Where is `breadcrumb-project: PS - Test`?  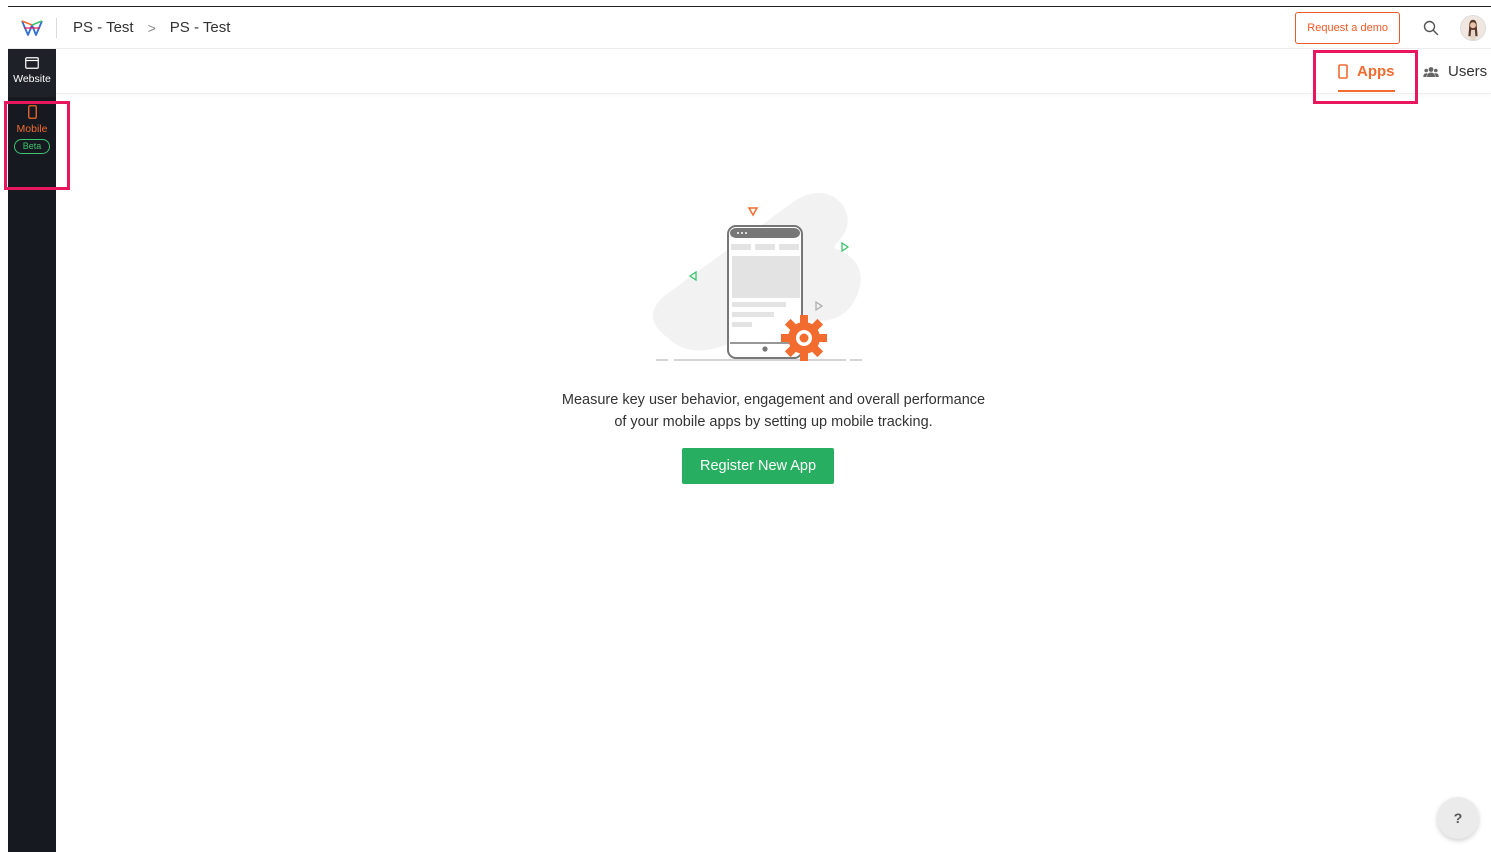
breadcrumb-project: PS - Test is located at coordinates (103, 27).